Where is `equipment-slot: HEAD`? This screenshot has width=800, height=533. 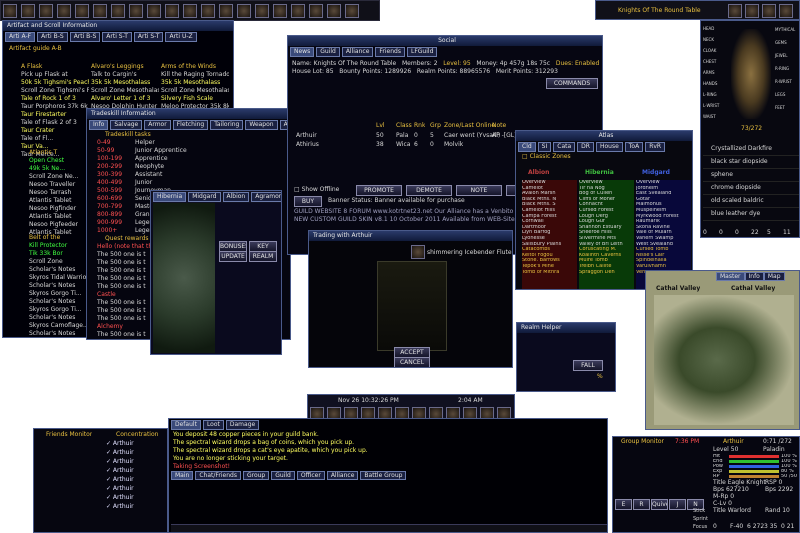
equipment-slot: HEAD is located at coordinates (715, 28).